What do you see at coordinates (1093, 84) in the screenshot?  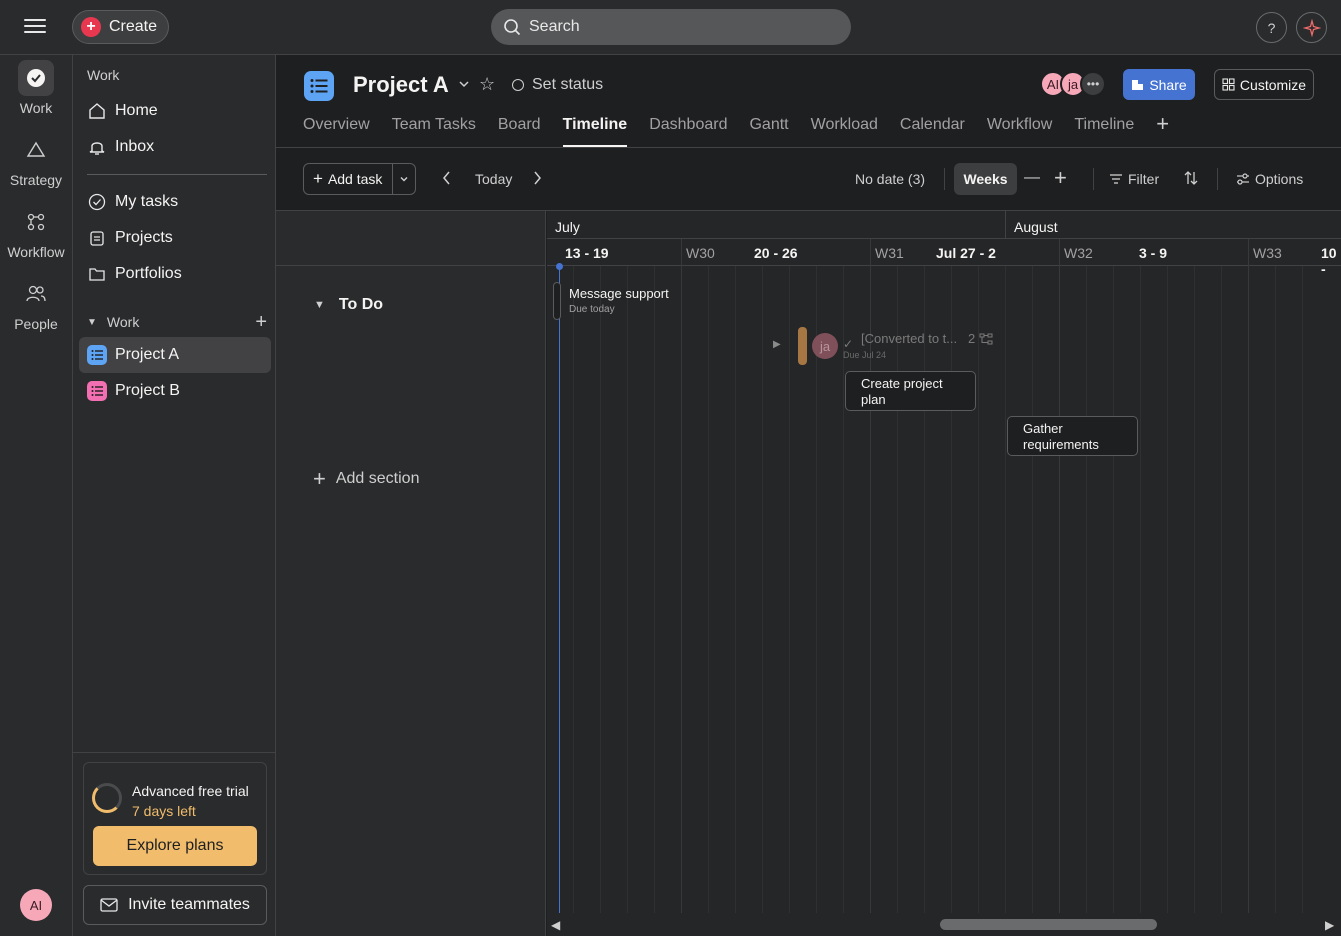 I see `more-members-icon: •••` at bounding box center [1093, 84].